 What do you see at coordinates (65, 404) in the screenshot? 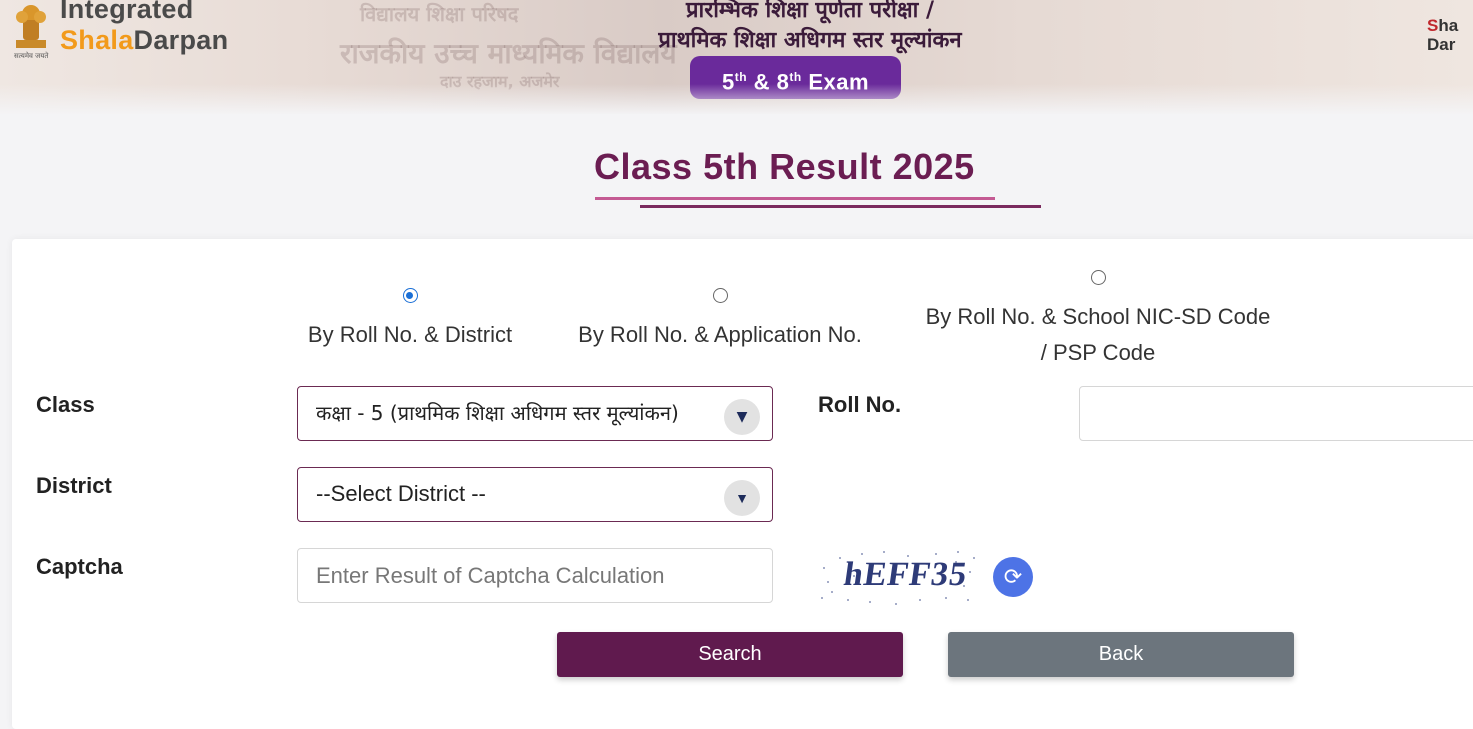
I see `class-label: Class` at bounding box center [65, 404].